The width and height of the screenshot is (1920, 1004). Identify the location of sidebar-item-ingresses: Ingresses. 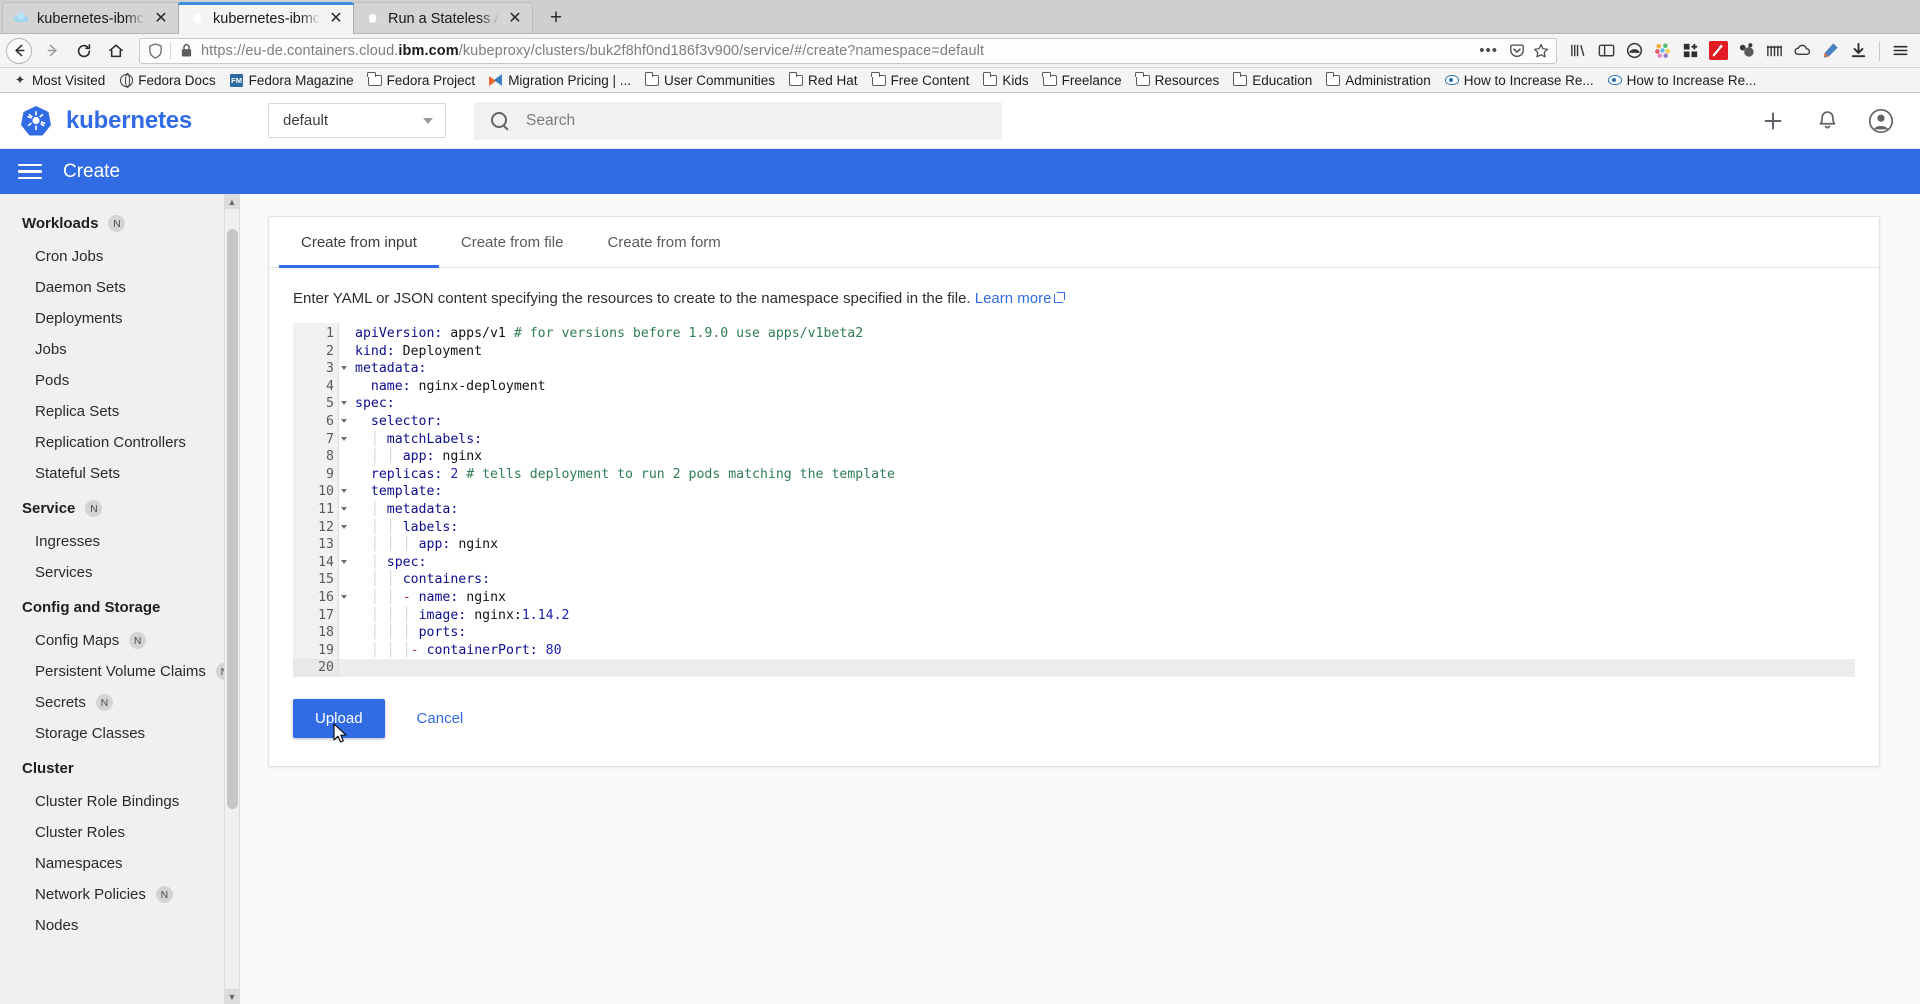
(119, 541).